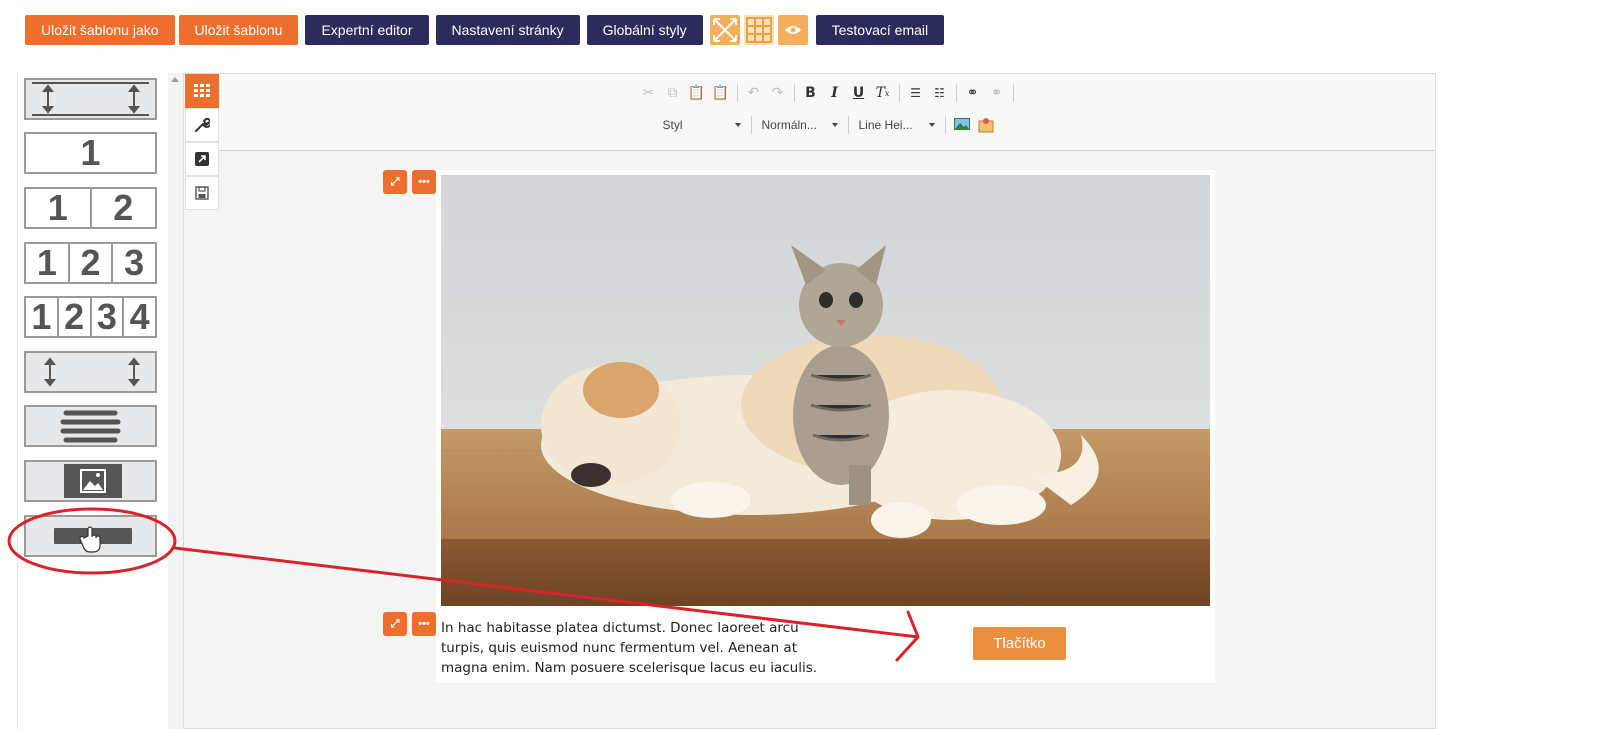 This screenshot has width=1611, height=729. Describe the element at coordinates (238, 30) in the screenshot. I see `save-template-button: Uložit šablonu` at that location.